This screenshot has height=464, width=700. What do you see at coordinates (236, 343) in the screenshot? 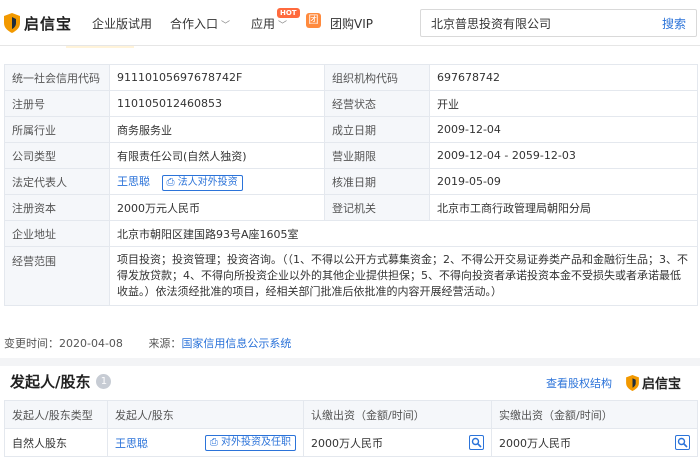
I see `source-link: 国家信用信息公示系统` at bounding box center [236, 343].